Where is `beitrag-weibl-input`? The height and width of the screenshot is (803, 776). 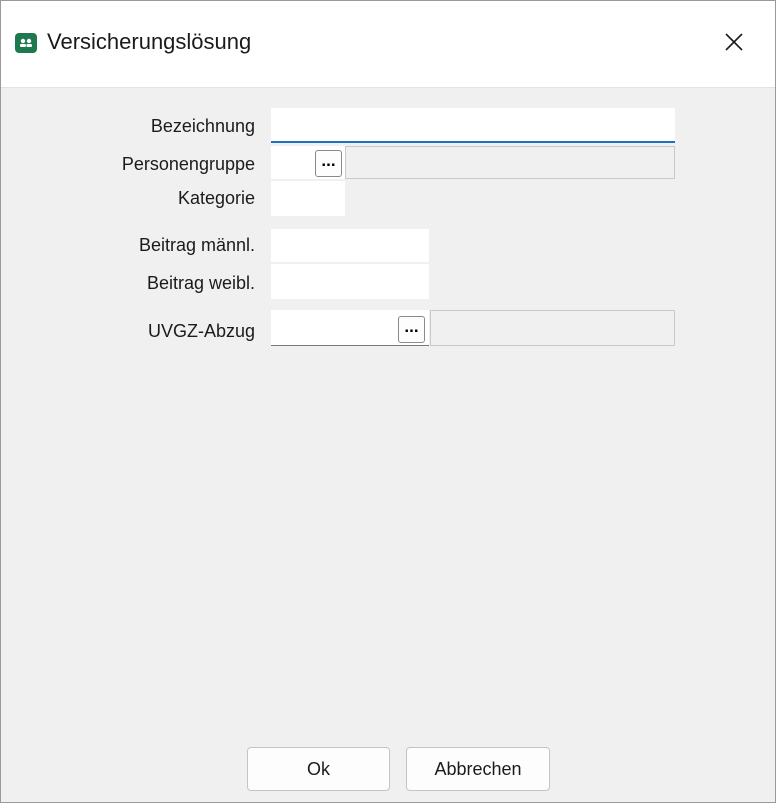 beitrag-weibl-input is located at coordinates (350, 281).